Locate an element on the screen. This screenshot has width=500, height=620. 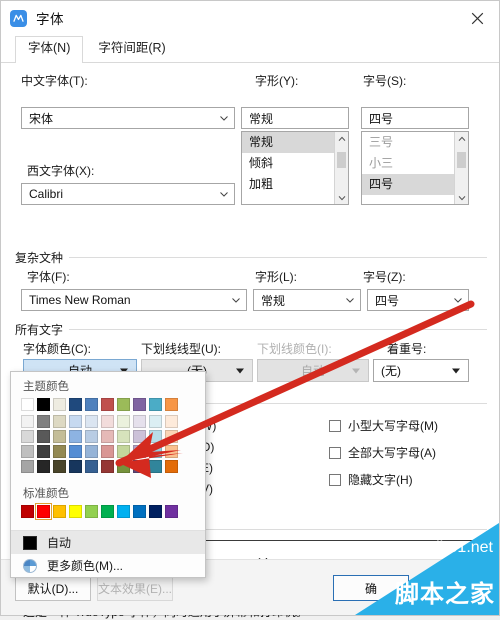
style-option-2: 加粗 is located at coordinates (295, 184).